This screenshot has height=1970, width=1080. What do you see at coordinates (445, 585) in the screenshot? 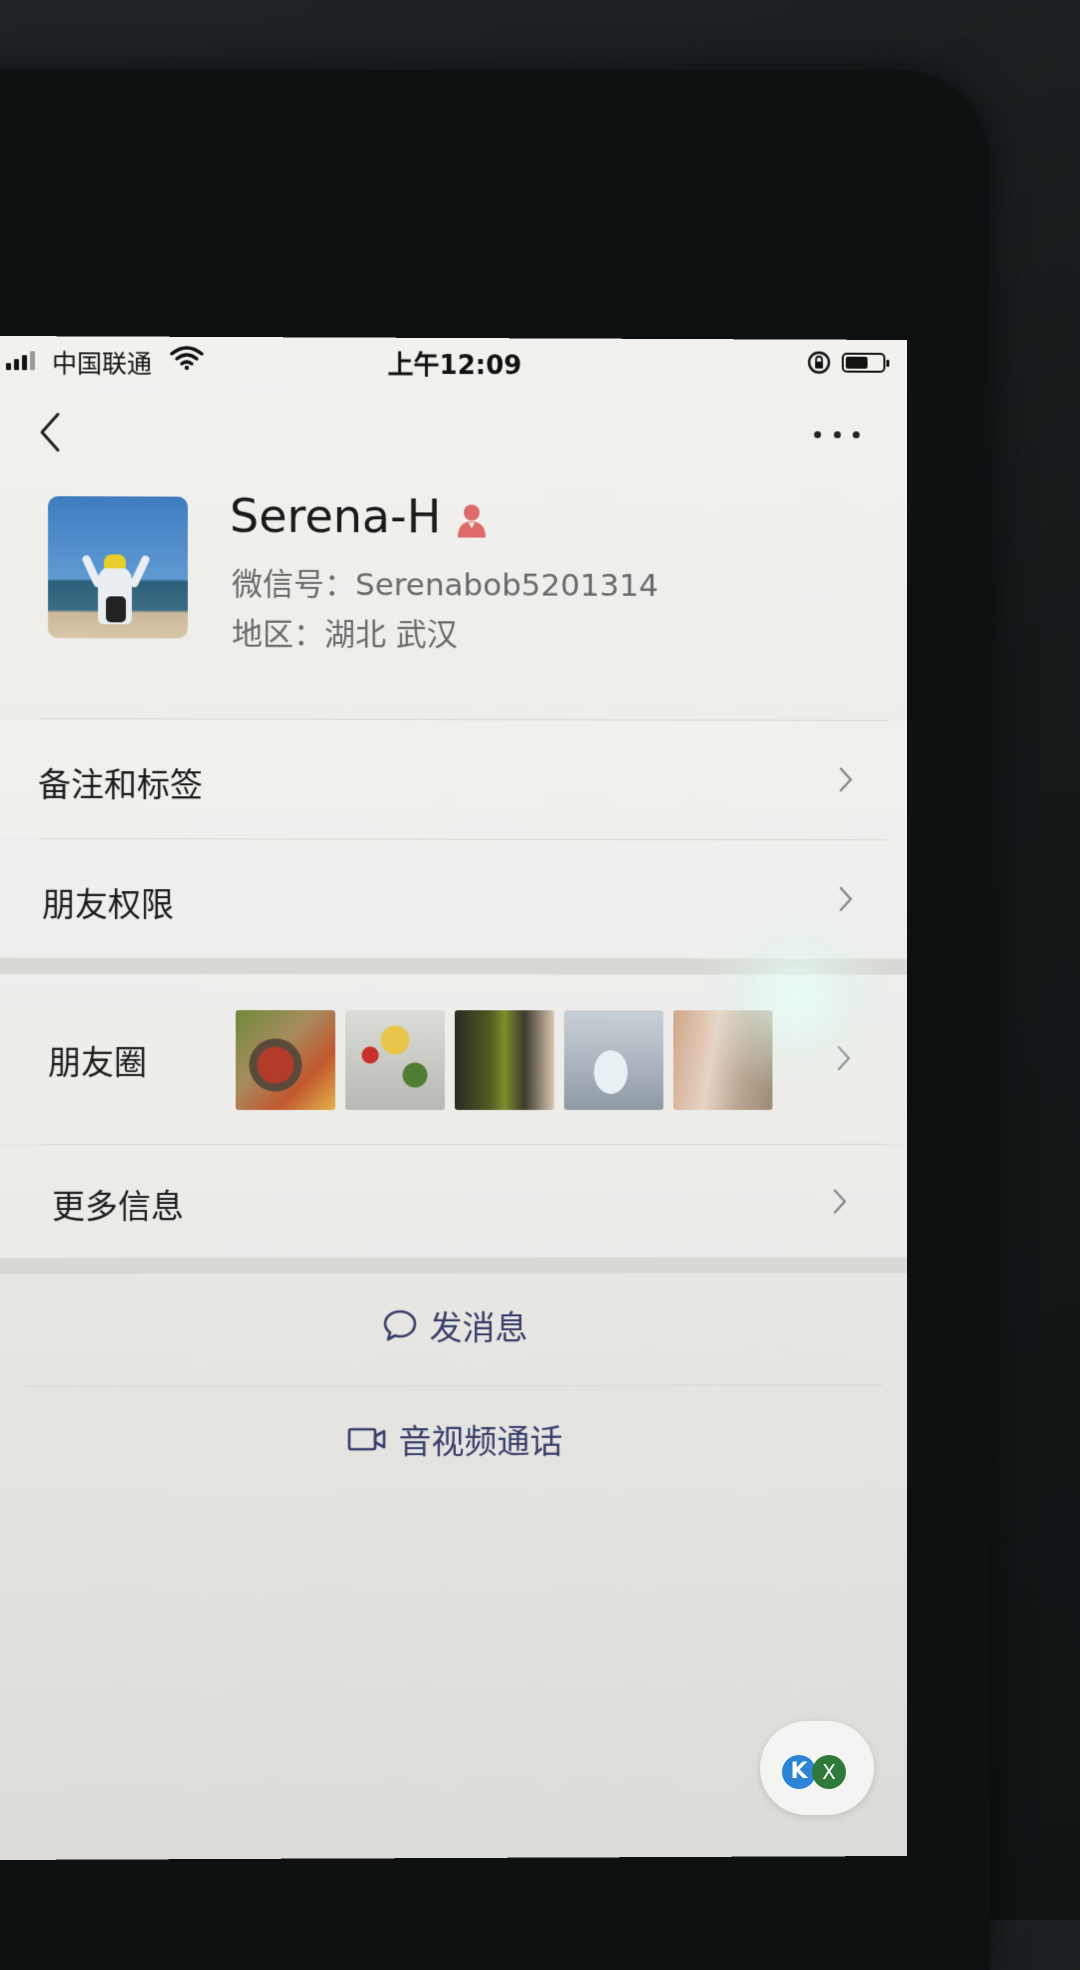
I see `wechat-id: 微信号：Serenabob5201314` at bounding box center [445, 585].